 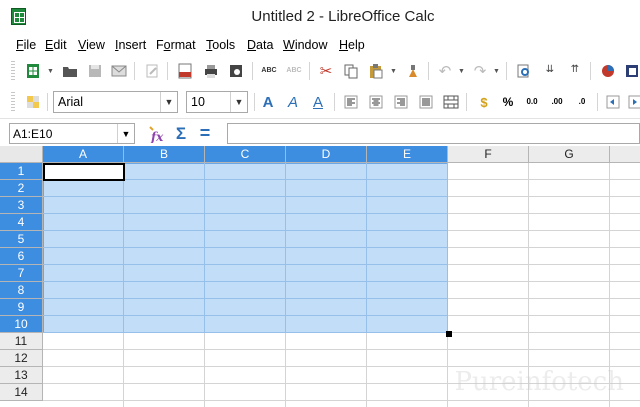 What do you see at coordinates (21, 273) in the screenshot?
I see `row-header-7: 7` at bounding box center [21, 273].